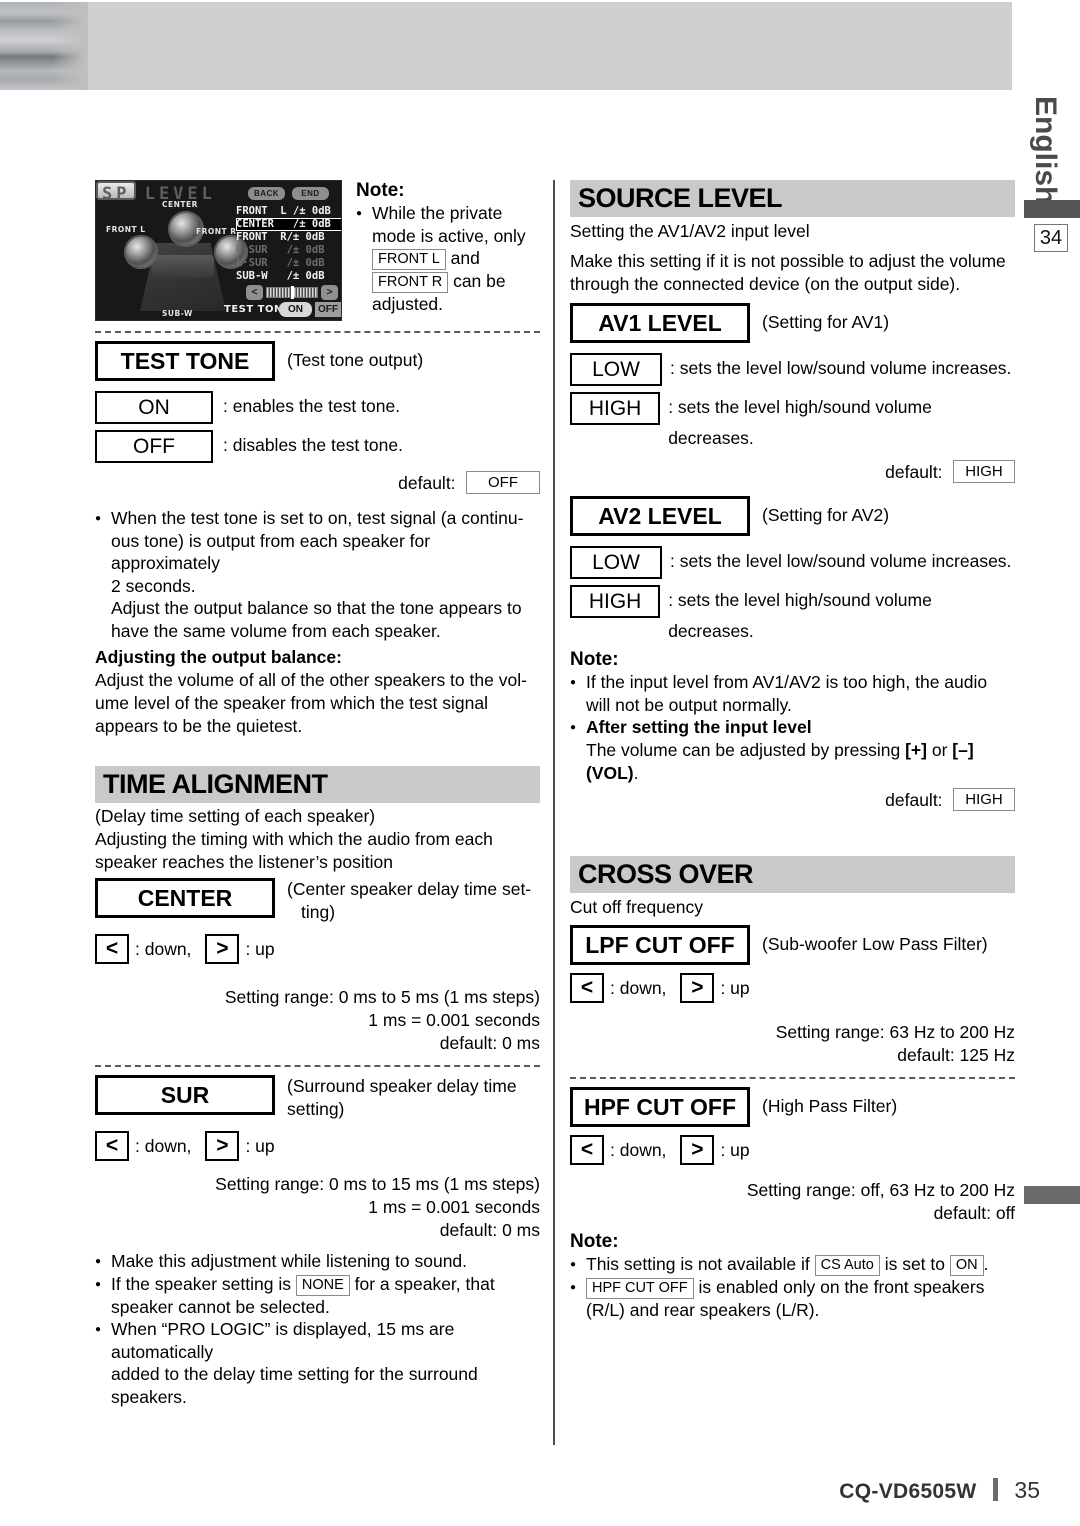  Describe the element at coordinates (638, 987) in the screenshot. I see `lpf-down-text: : down,` at that location.